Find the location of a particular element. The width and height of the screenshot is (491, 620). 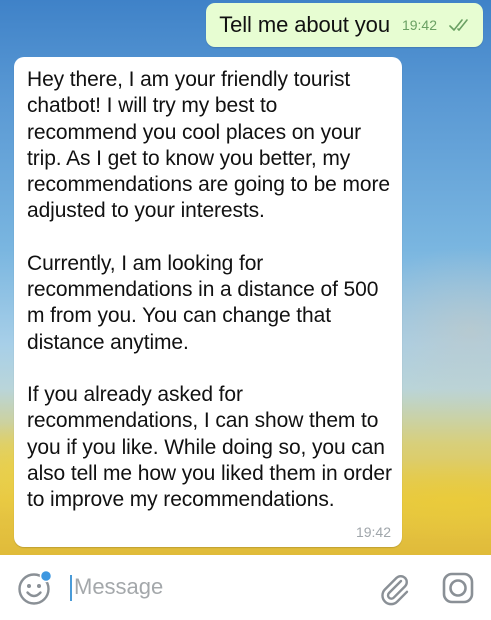

message-input-bar is located at coordinates (245, 587).